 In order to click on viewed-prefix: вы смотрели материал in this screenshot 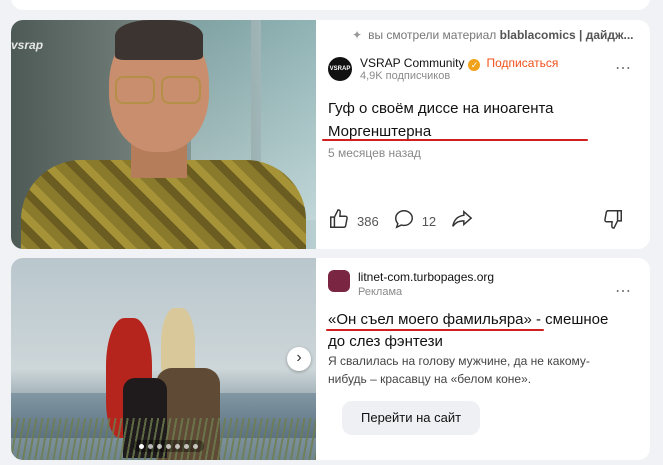, I will do `click(432, 35)`.